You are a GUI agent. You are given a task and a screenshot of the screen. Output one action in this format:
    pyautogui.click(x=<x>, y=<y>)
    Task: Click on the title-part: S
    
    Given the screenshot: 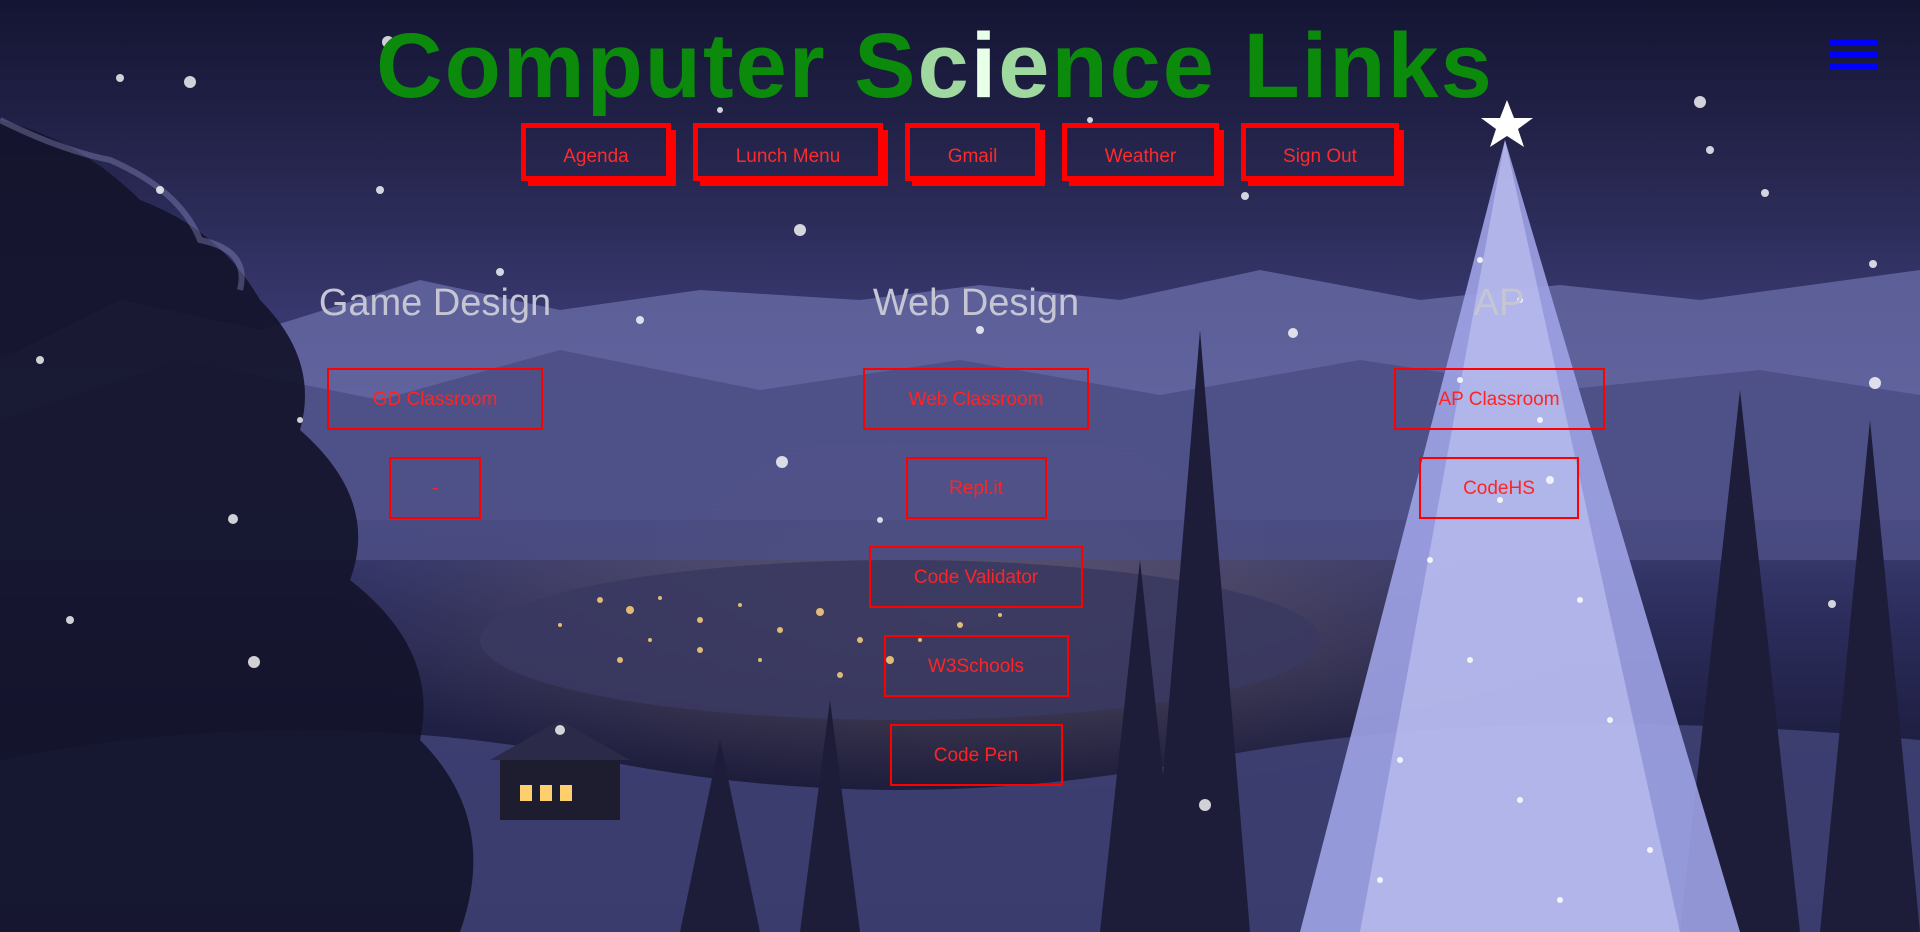 What is the action you would take?
    pyautogui.click(x=886, y=66)
    